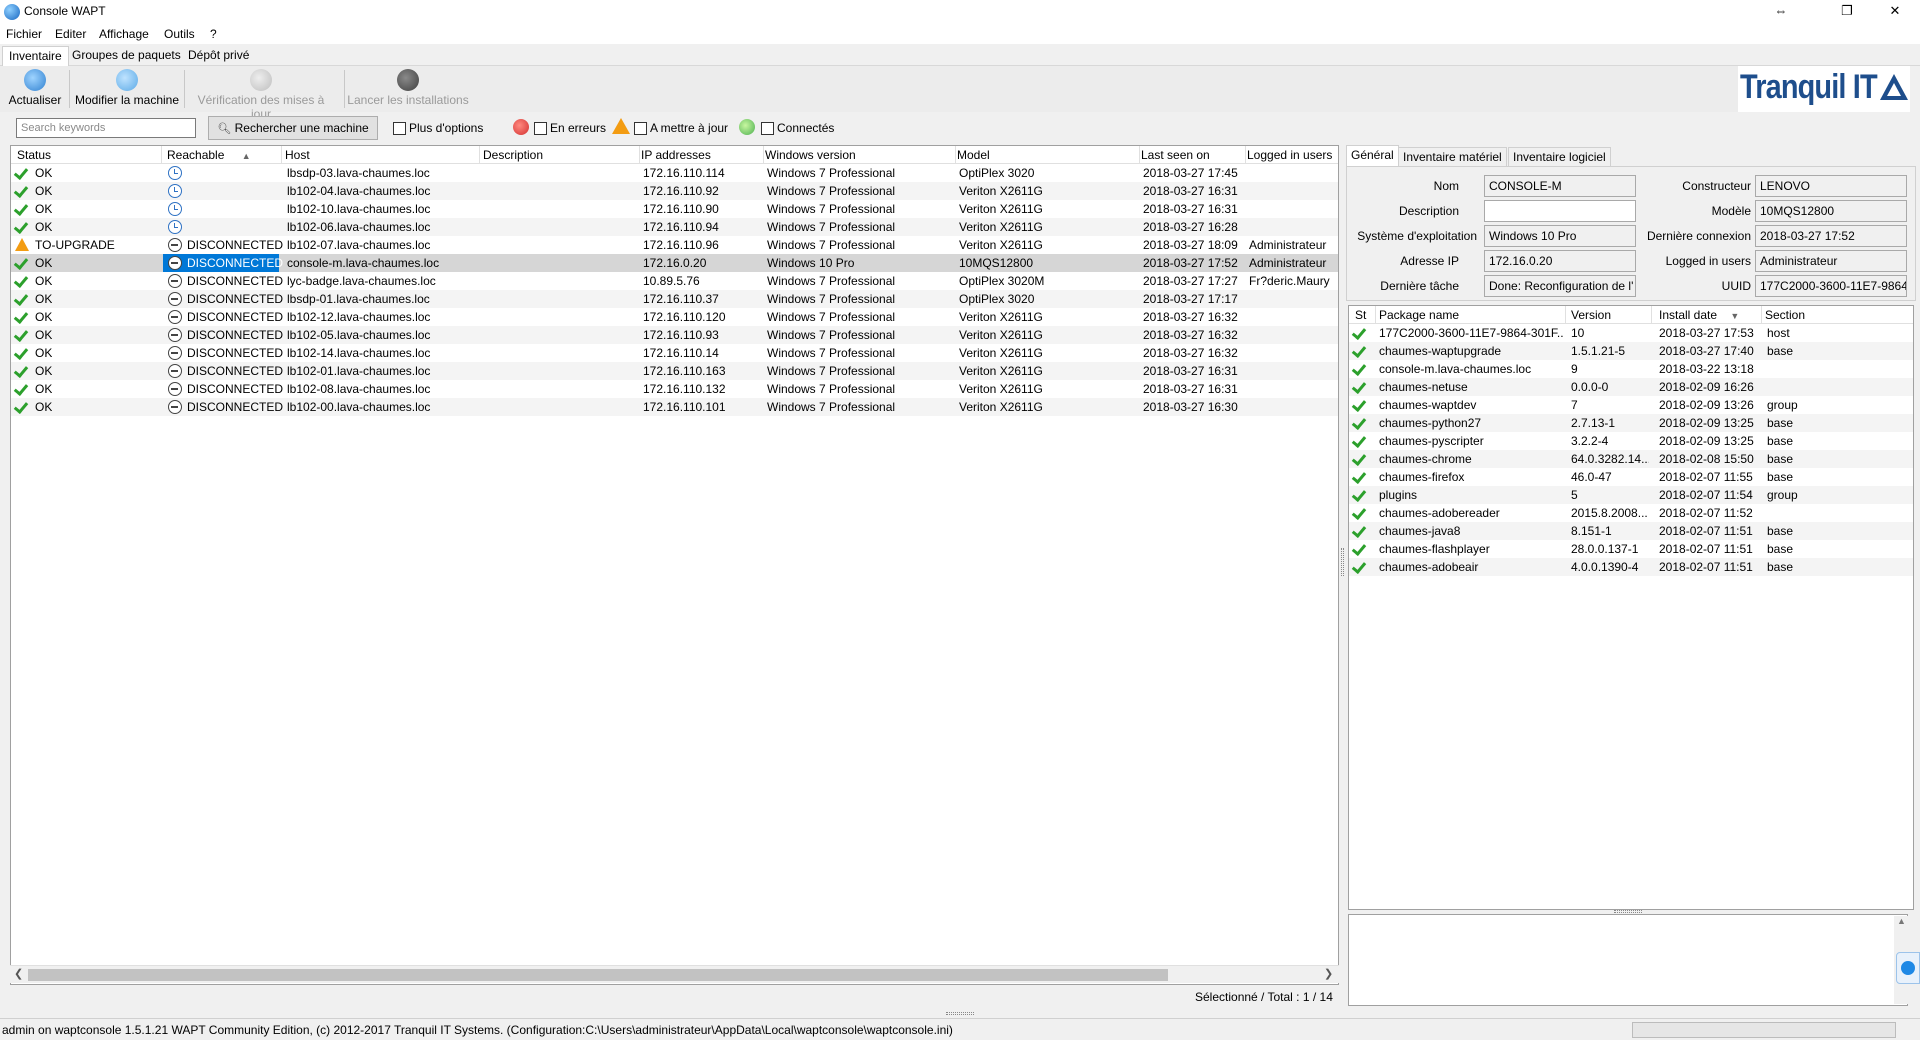 The image size is (1920, 1040). Describe the element at coordinates (1560, 286) in the screenshot. I see `last-task-field: Done: Reconfiguration de l'` at that location.